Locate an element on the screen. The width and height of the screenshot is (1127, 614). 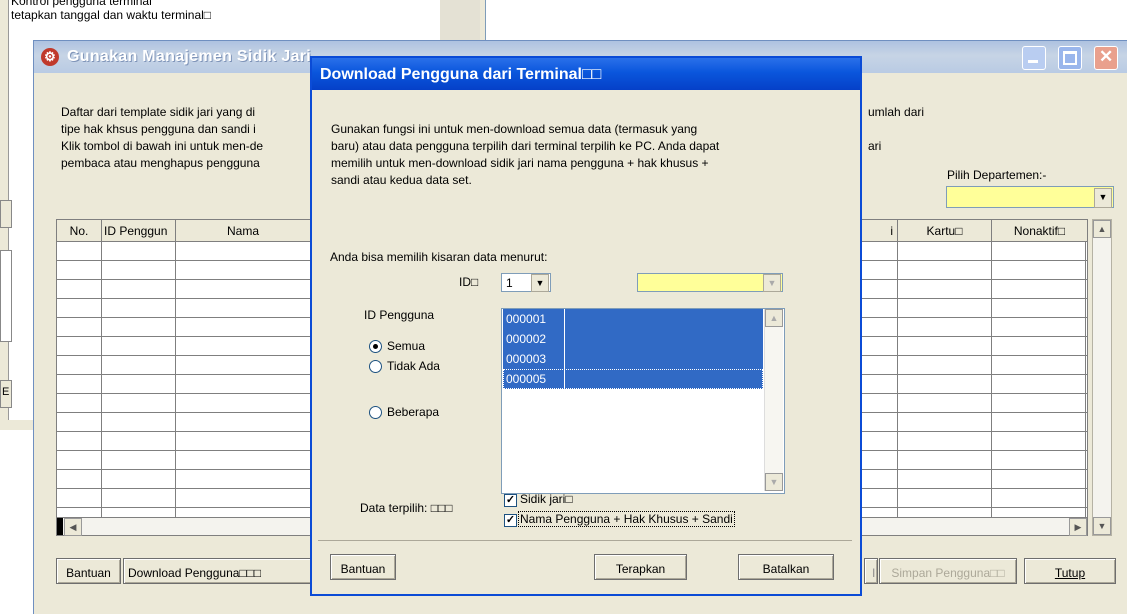
minimize-icon is located at coordinates (1033, 61).